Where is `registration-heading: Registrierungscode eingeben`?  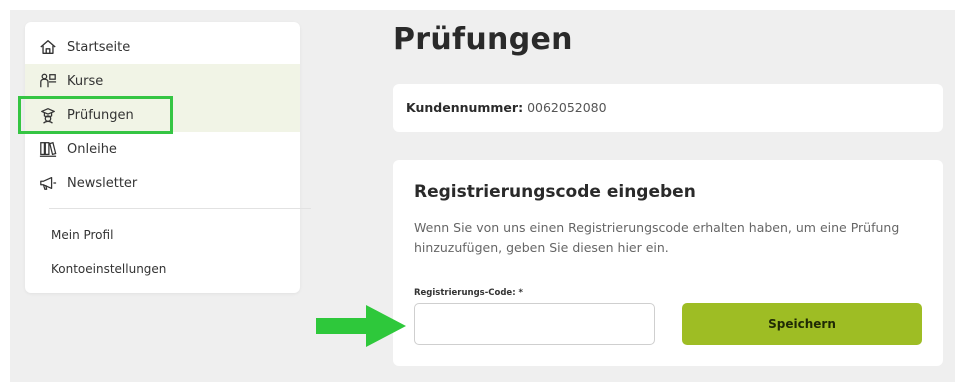 registration-heading: Registrierungscode eingeben is located at coordinates (555, 192).